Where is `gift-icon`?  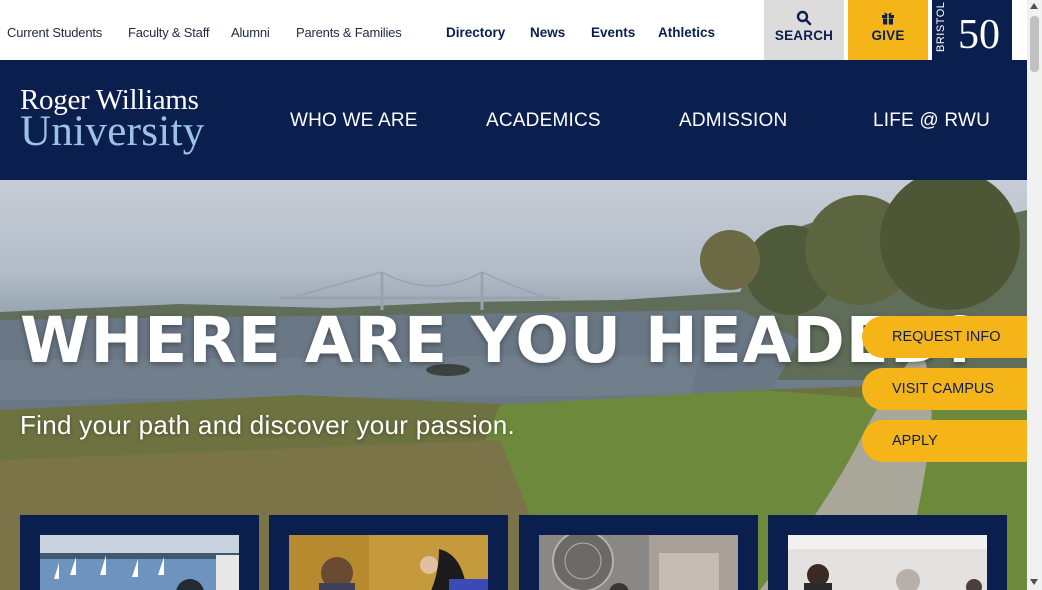 gift-icon is located at coordinates (888, 18).